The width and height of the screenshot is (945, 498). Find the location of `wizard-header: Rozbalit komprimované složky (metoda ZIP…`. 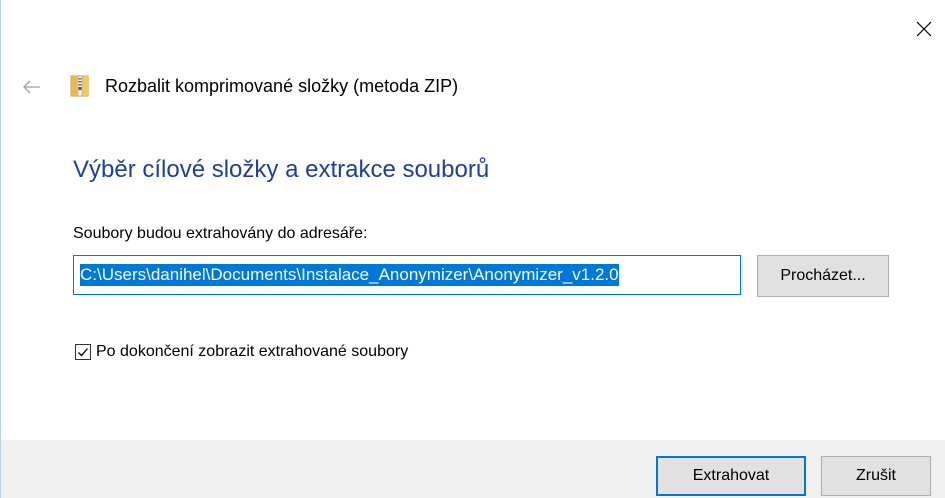

wizard-header: Rozbalit komprimované složky (metoda ZIP… is located at coordinates (263, 86).